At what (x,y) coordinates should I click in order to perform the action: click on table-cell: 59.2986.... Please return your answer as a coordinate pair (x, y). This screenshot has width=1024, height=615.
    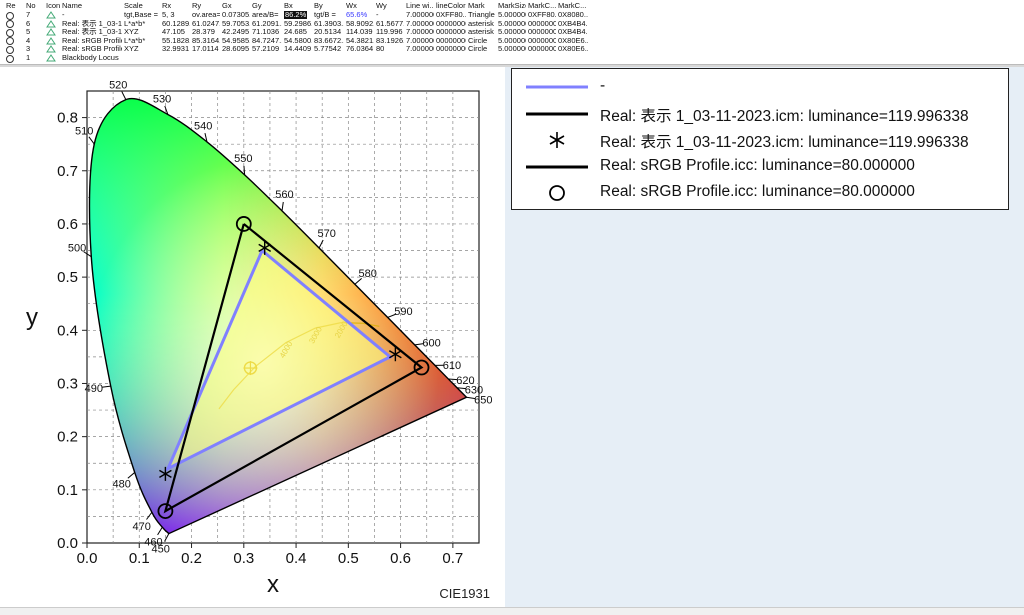
    Looking at the image, I should click on (298, 24).